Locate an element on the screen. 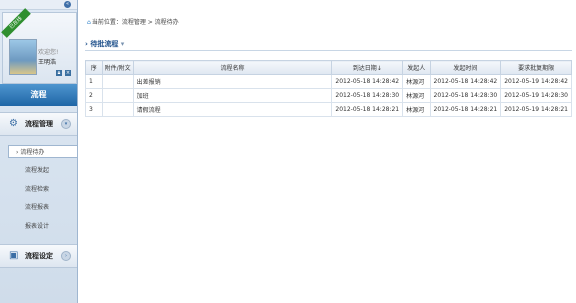 This screenshot has height=303, width=576. logout-icon: × is located at coordinates (68, 73).